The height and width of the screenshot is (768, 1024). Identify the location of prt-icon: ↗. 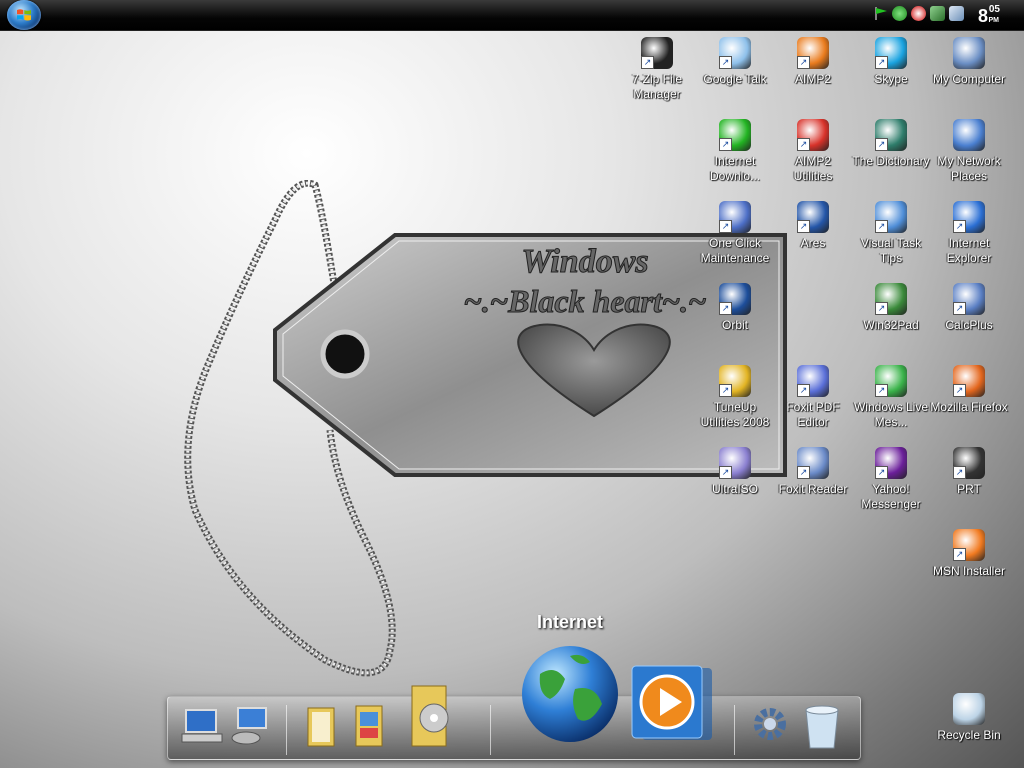
(969, 463).